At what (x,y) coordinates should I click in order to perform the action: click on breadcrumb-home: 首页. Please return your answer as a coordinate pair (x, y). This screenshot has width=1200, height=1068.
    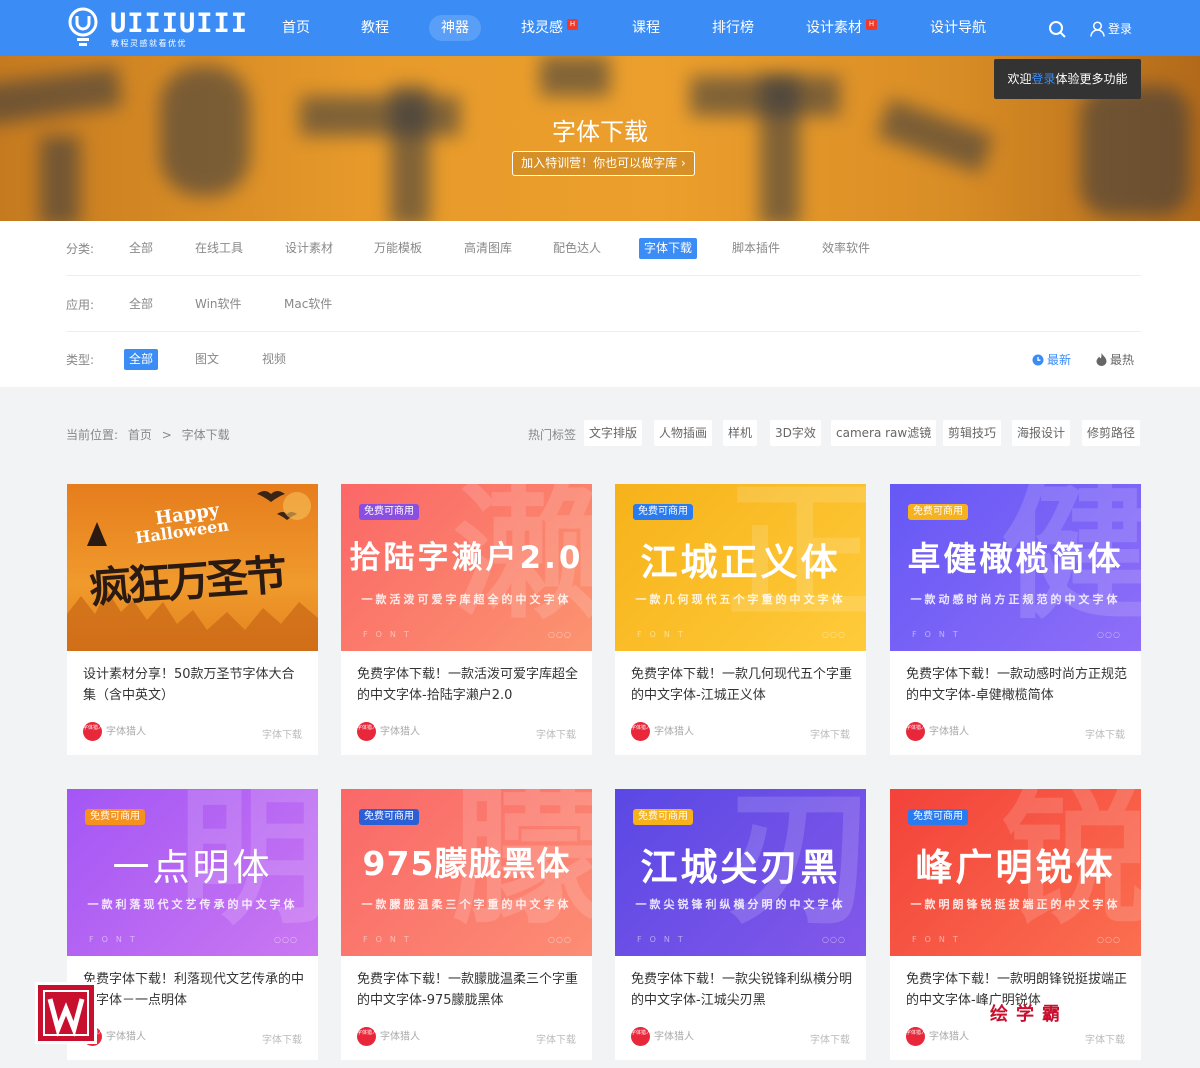
    Looking at the image, I should click on (140, 435).